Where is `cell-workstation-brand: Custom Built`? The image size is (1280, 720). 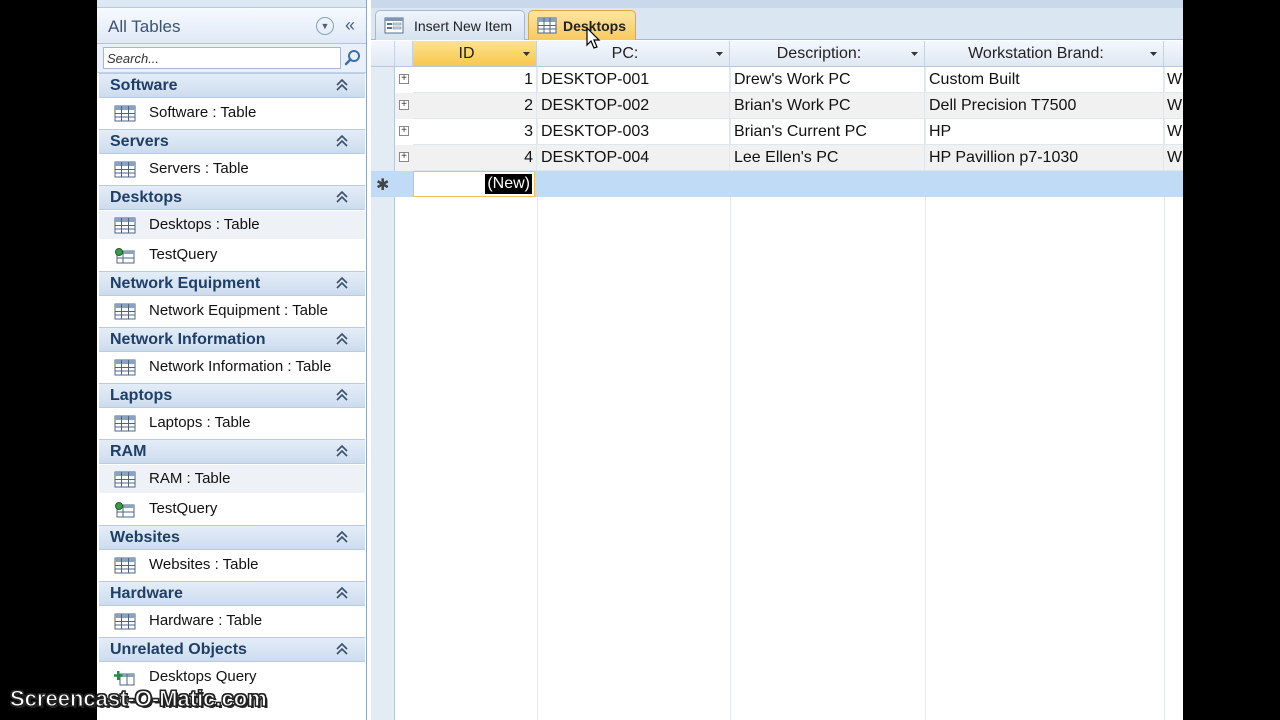
cell-workstation-brand: Custom Built is located at coordinates (1044, 80).